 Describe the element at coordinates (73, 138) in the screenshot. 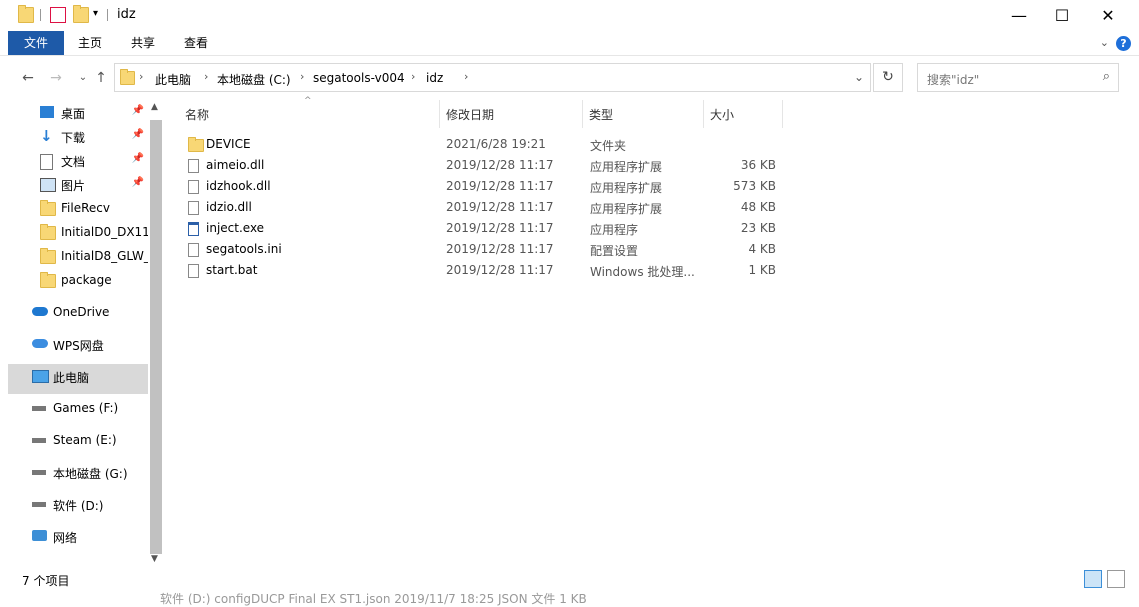

I see `nav-item-label: 下载` at that location.